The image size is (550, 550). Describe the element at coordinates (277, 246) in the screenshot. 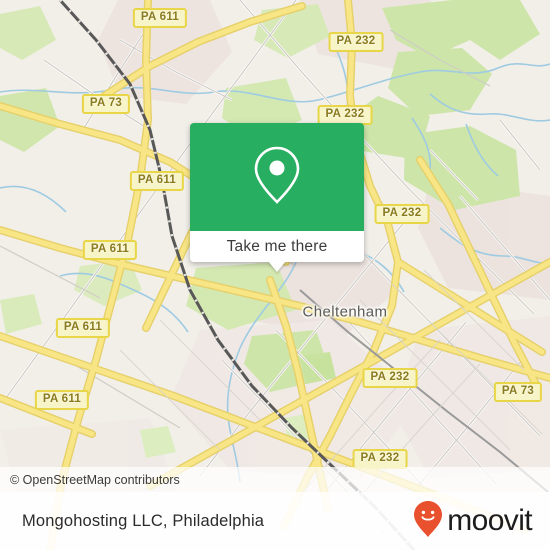

I see `take-me-there-button: Take me there` at that location.